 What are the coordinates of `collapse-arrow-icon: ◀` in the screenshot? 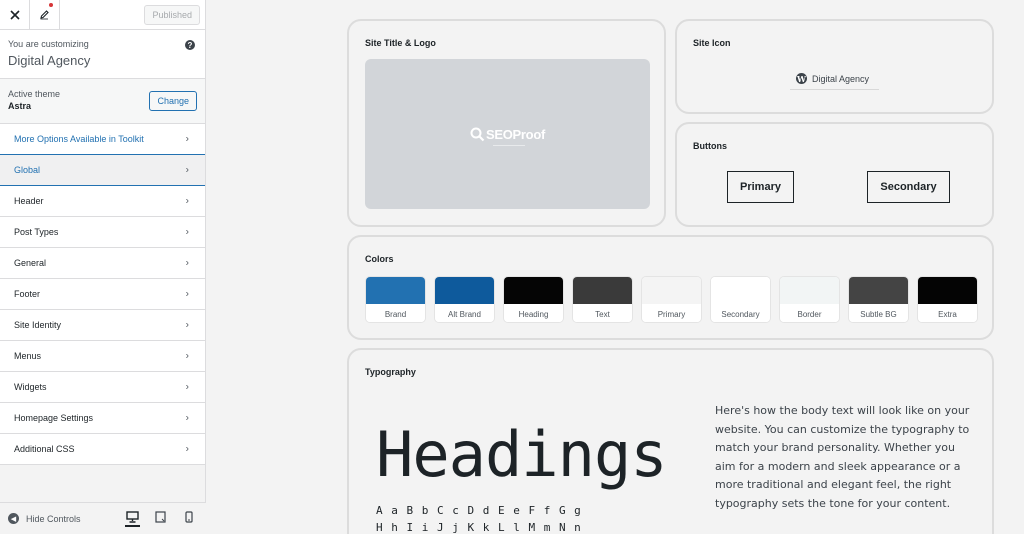 It's located at (13, 518).